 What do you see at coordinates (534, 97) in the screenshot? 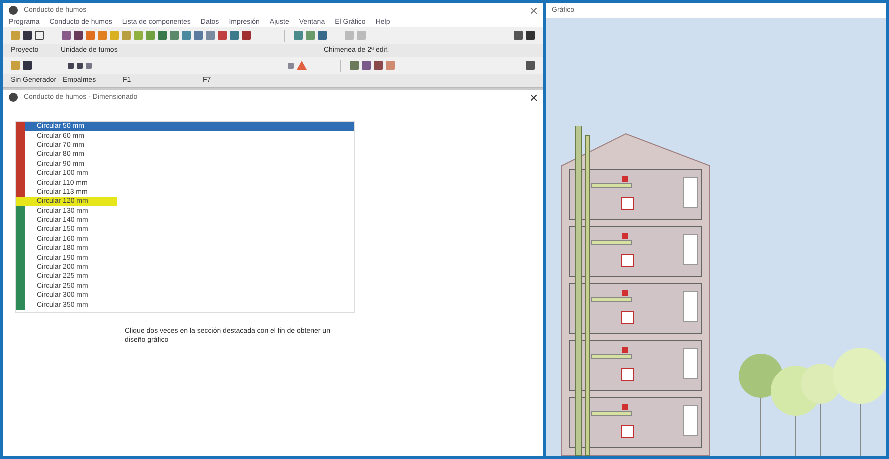
I see `close-icon` at bounding box center [534, 97].